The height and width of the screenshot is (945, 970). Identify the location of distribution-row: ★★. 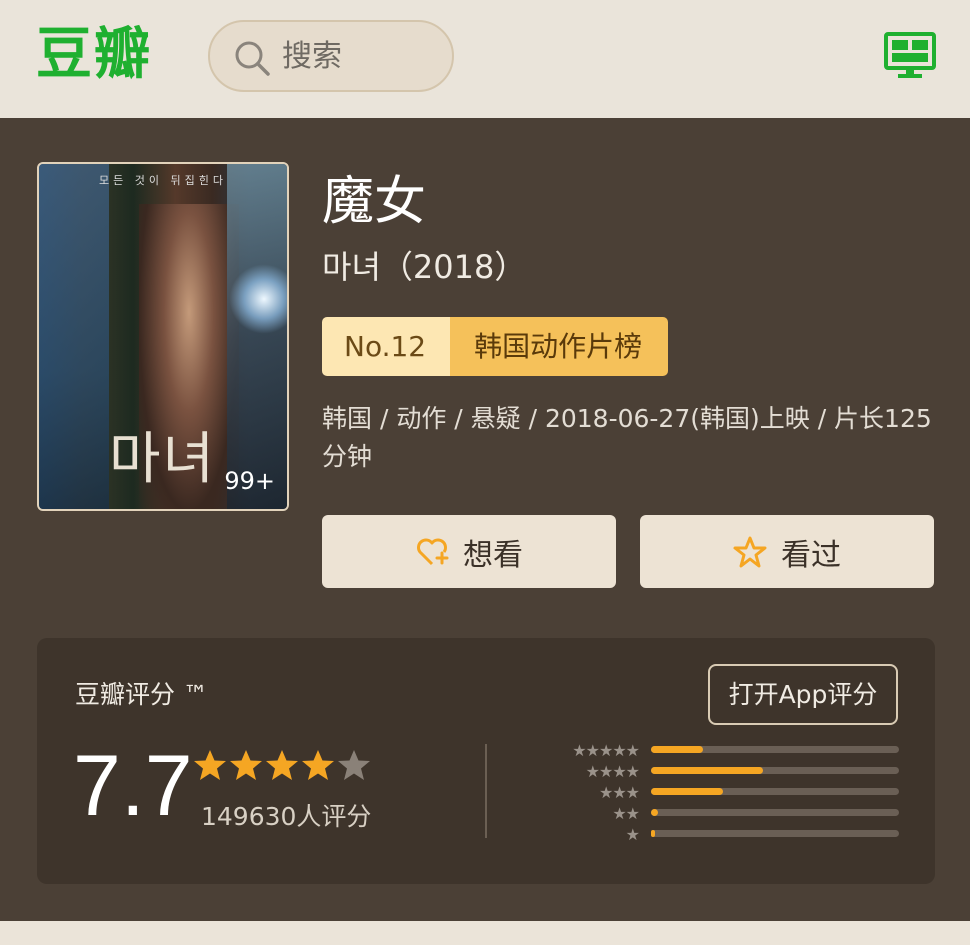
(726, 813).